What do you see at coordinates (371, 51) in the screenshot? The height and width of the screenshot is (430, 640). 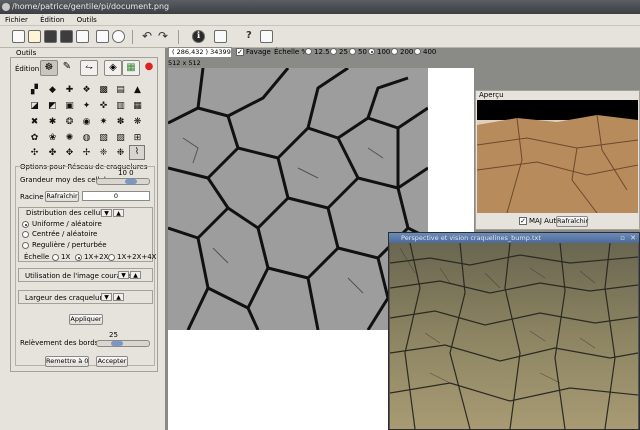 I see `zoom-100-radio` at bounding box center [371, 51].